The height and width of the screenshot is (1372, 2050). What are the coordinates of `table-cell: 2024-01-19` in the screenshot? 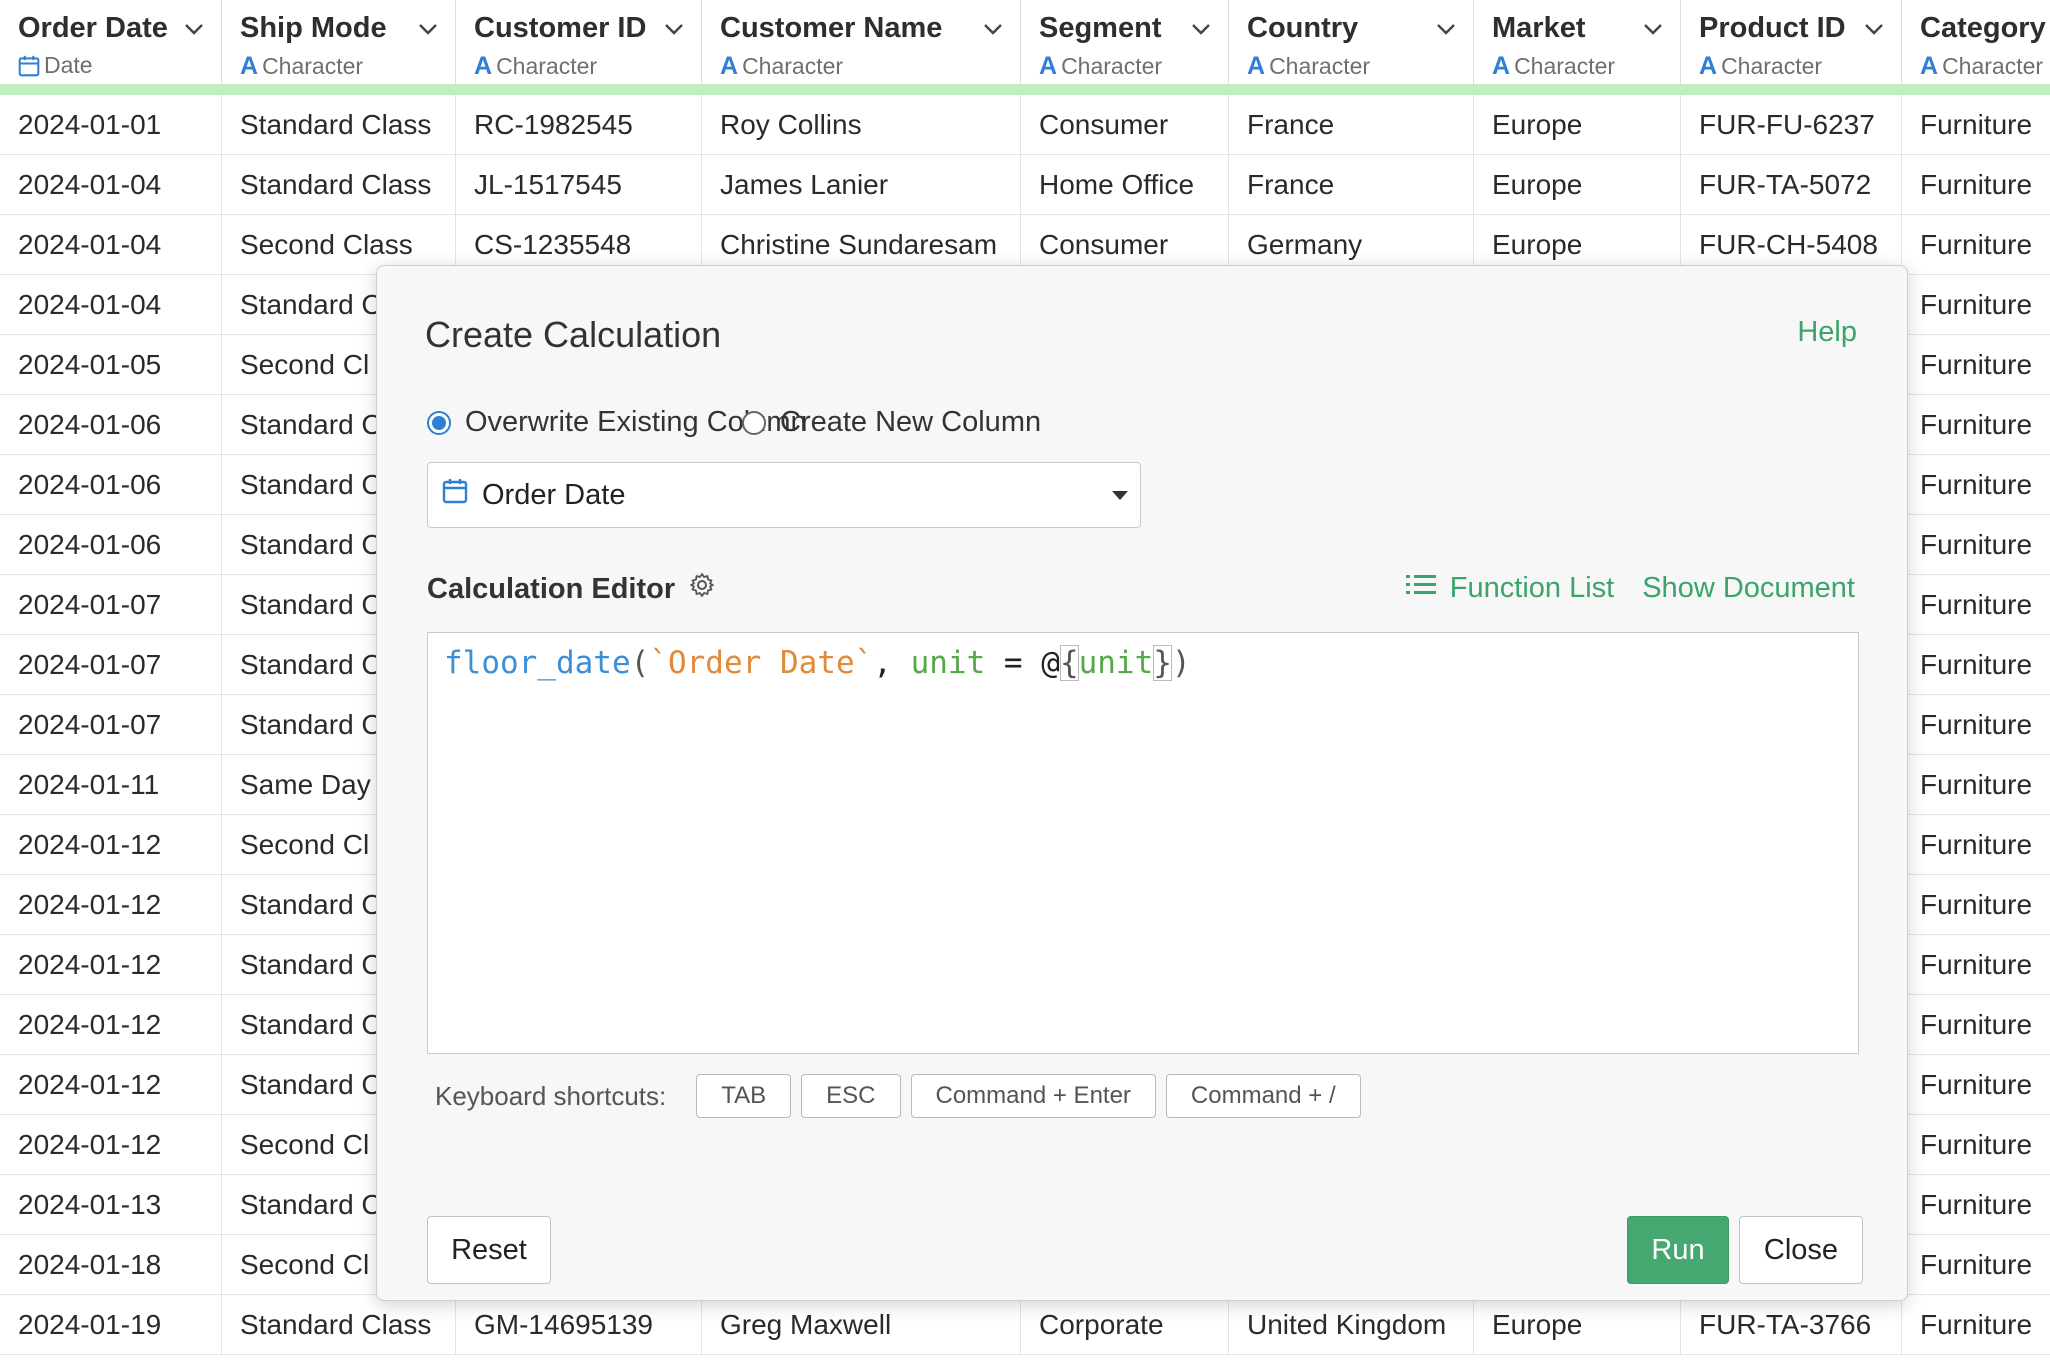 It's located at (111, 1325).